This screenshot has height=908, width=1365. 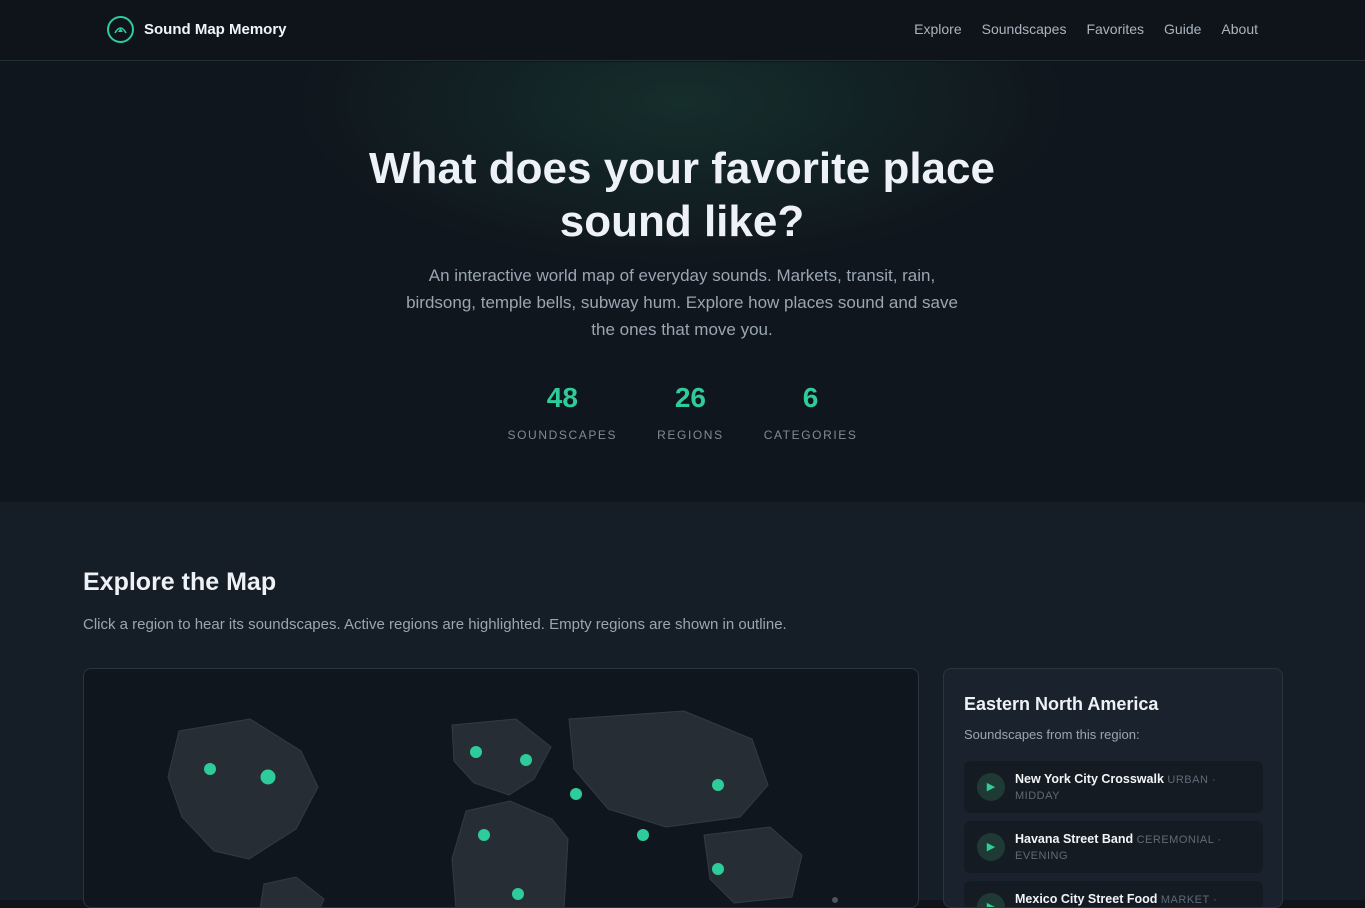 What do you see at coordinates (562, 435) in the screenshot?
I see `stat-label: SOUNDSCAPES` at bounding box center [562, 435].